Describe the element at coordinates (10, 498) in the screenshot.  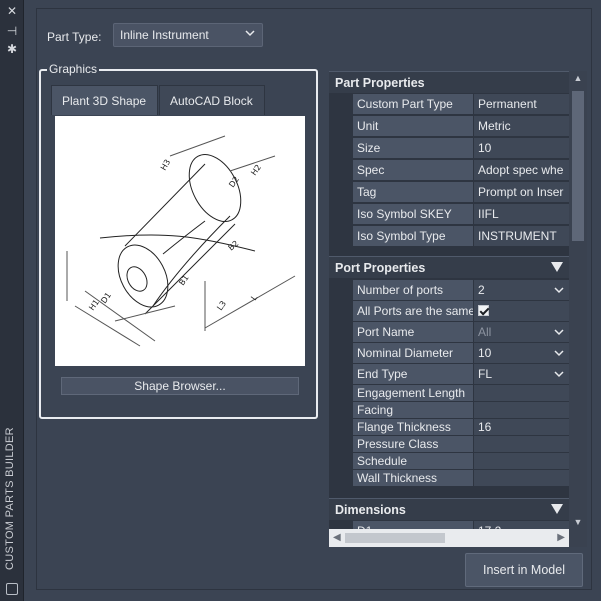
I see `palette-title: CUSTOM PARTS BUILDER` at that location.